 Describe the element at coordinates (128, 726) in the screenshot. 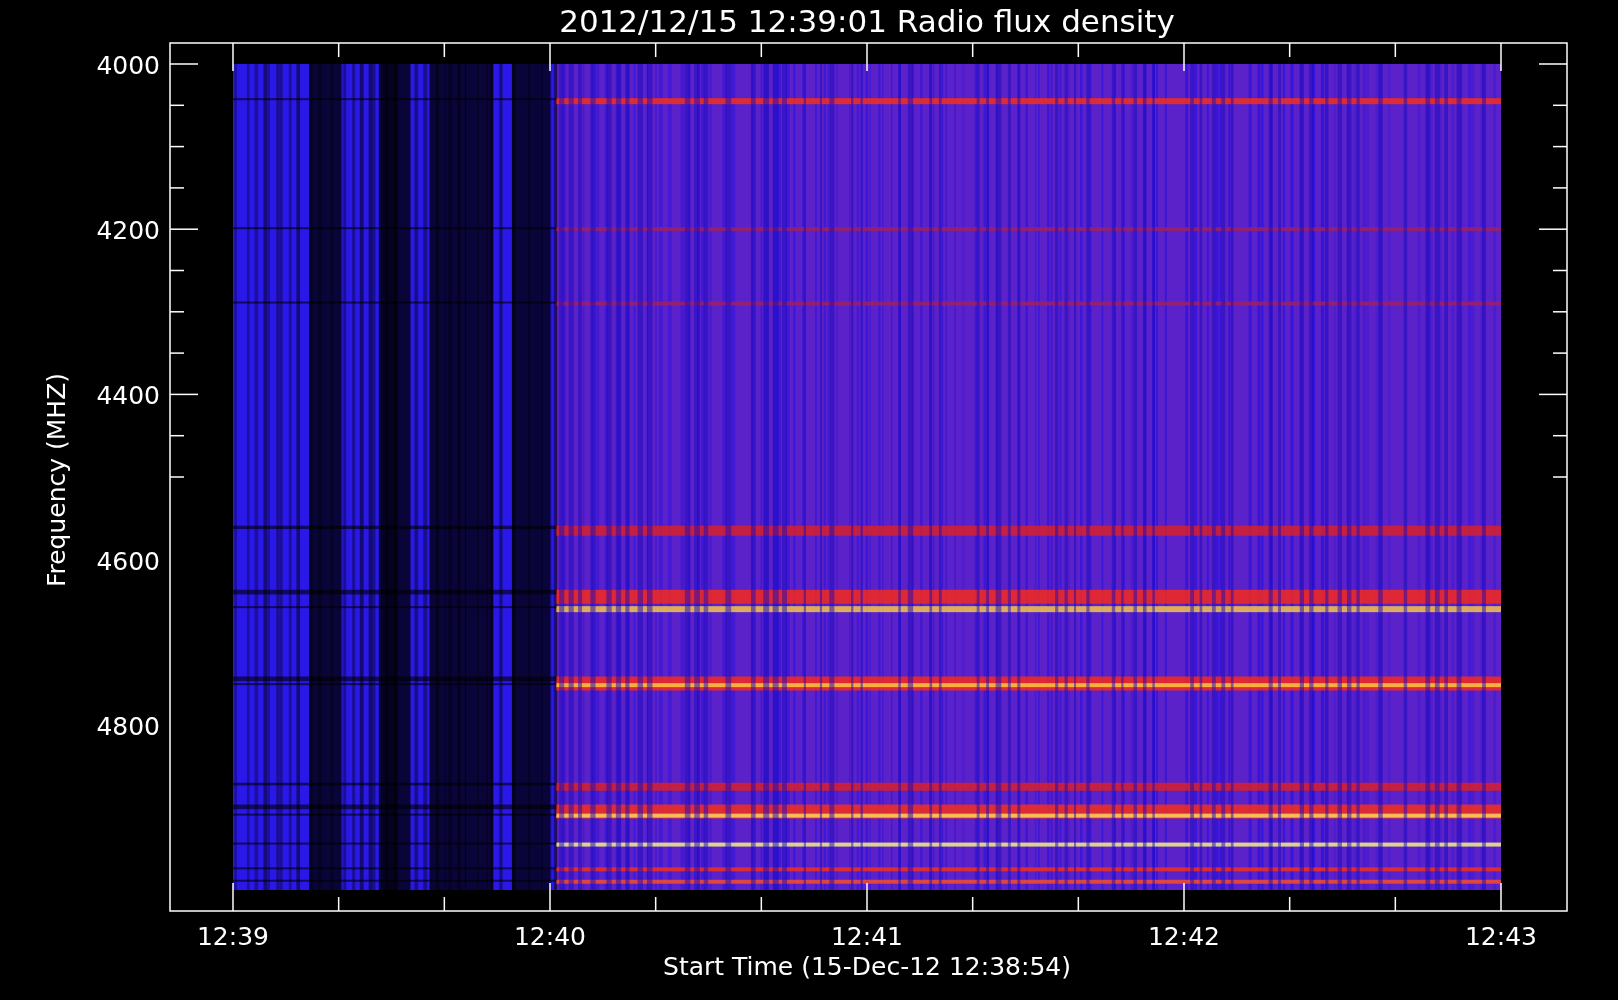

I see `y-tick-label: 4800` at that location.